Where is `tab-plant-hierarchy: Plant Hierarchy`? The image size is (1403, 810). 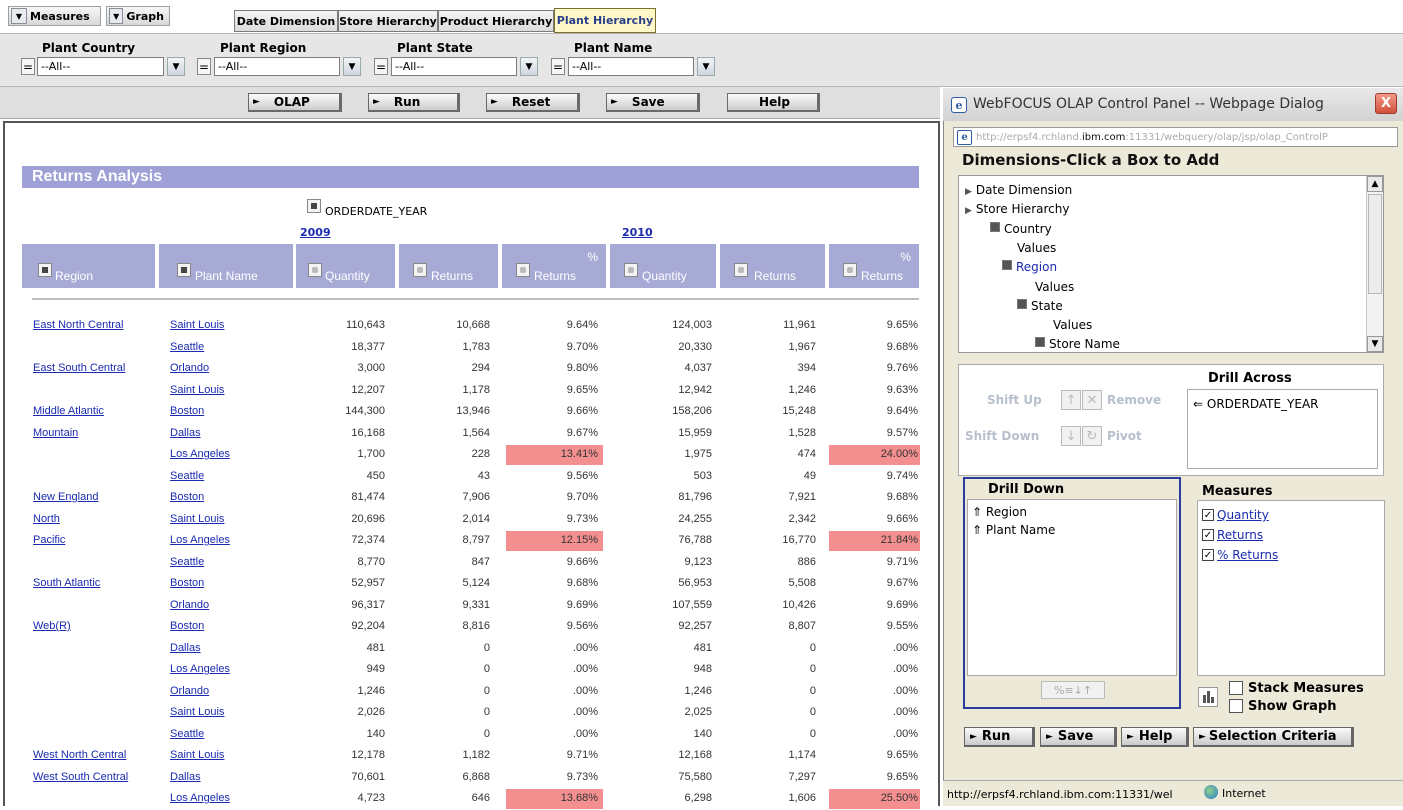 tab-plant-hierarchy: Plant Hierarchy is located at coordinates (605, 20).